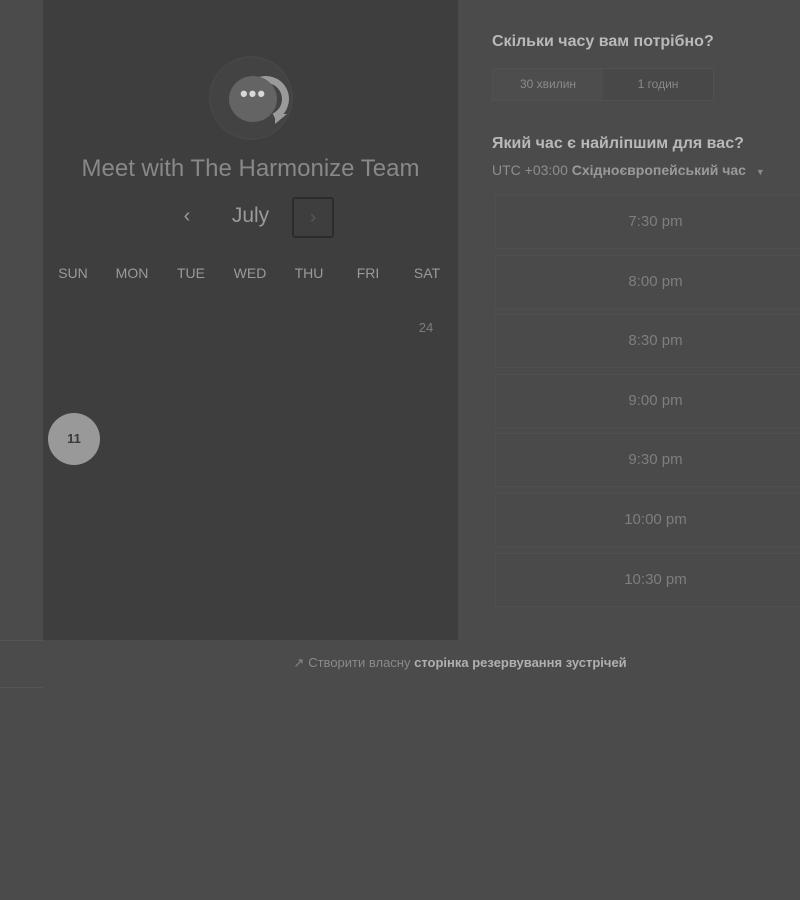 The width and height of the screenshot is (800, 900). What do you see at coordinates (530, 170) in the screenshot?
I see `timezone-offset: UTC +03:00` at bounding box center [530, 170].